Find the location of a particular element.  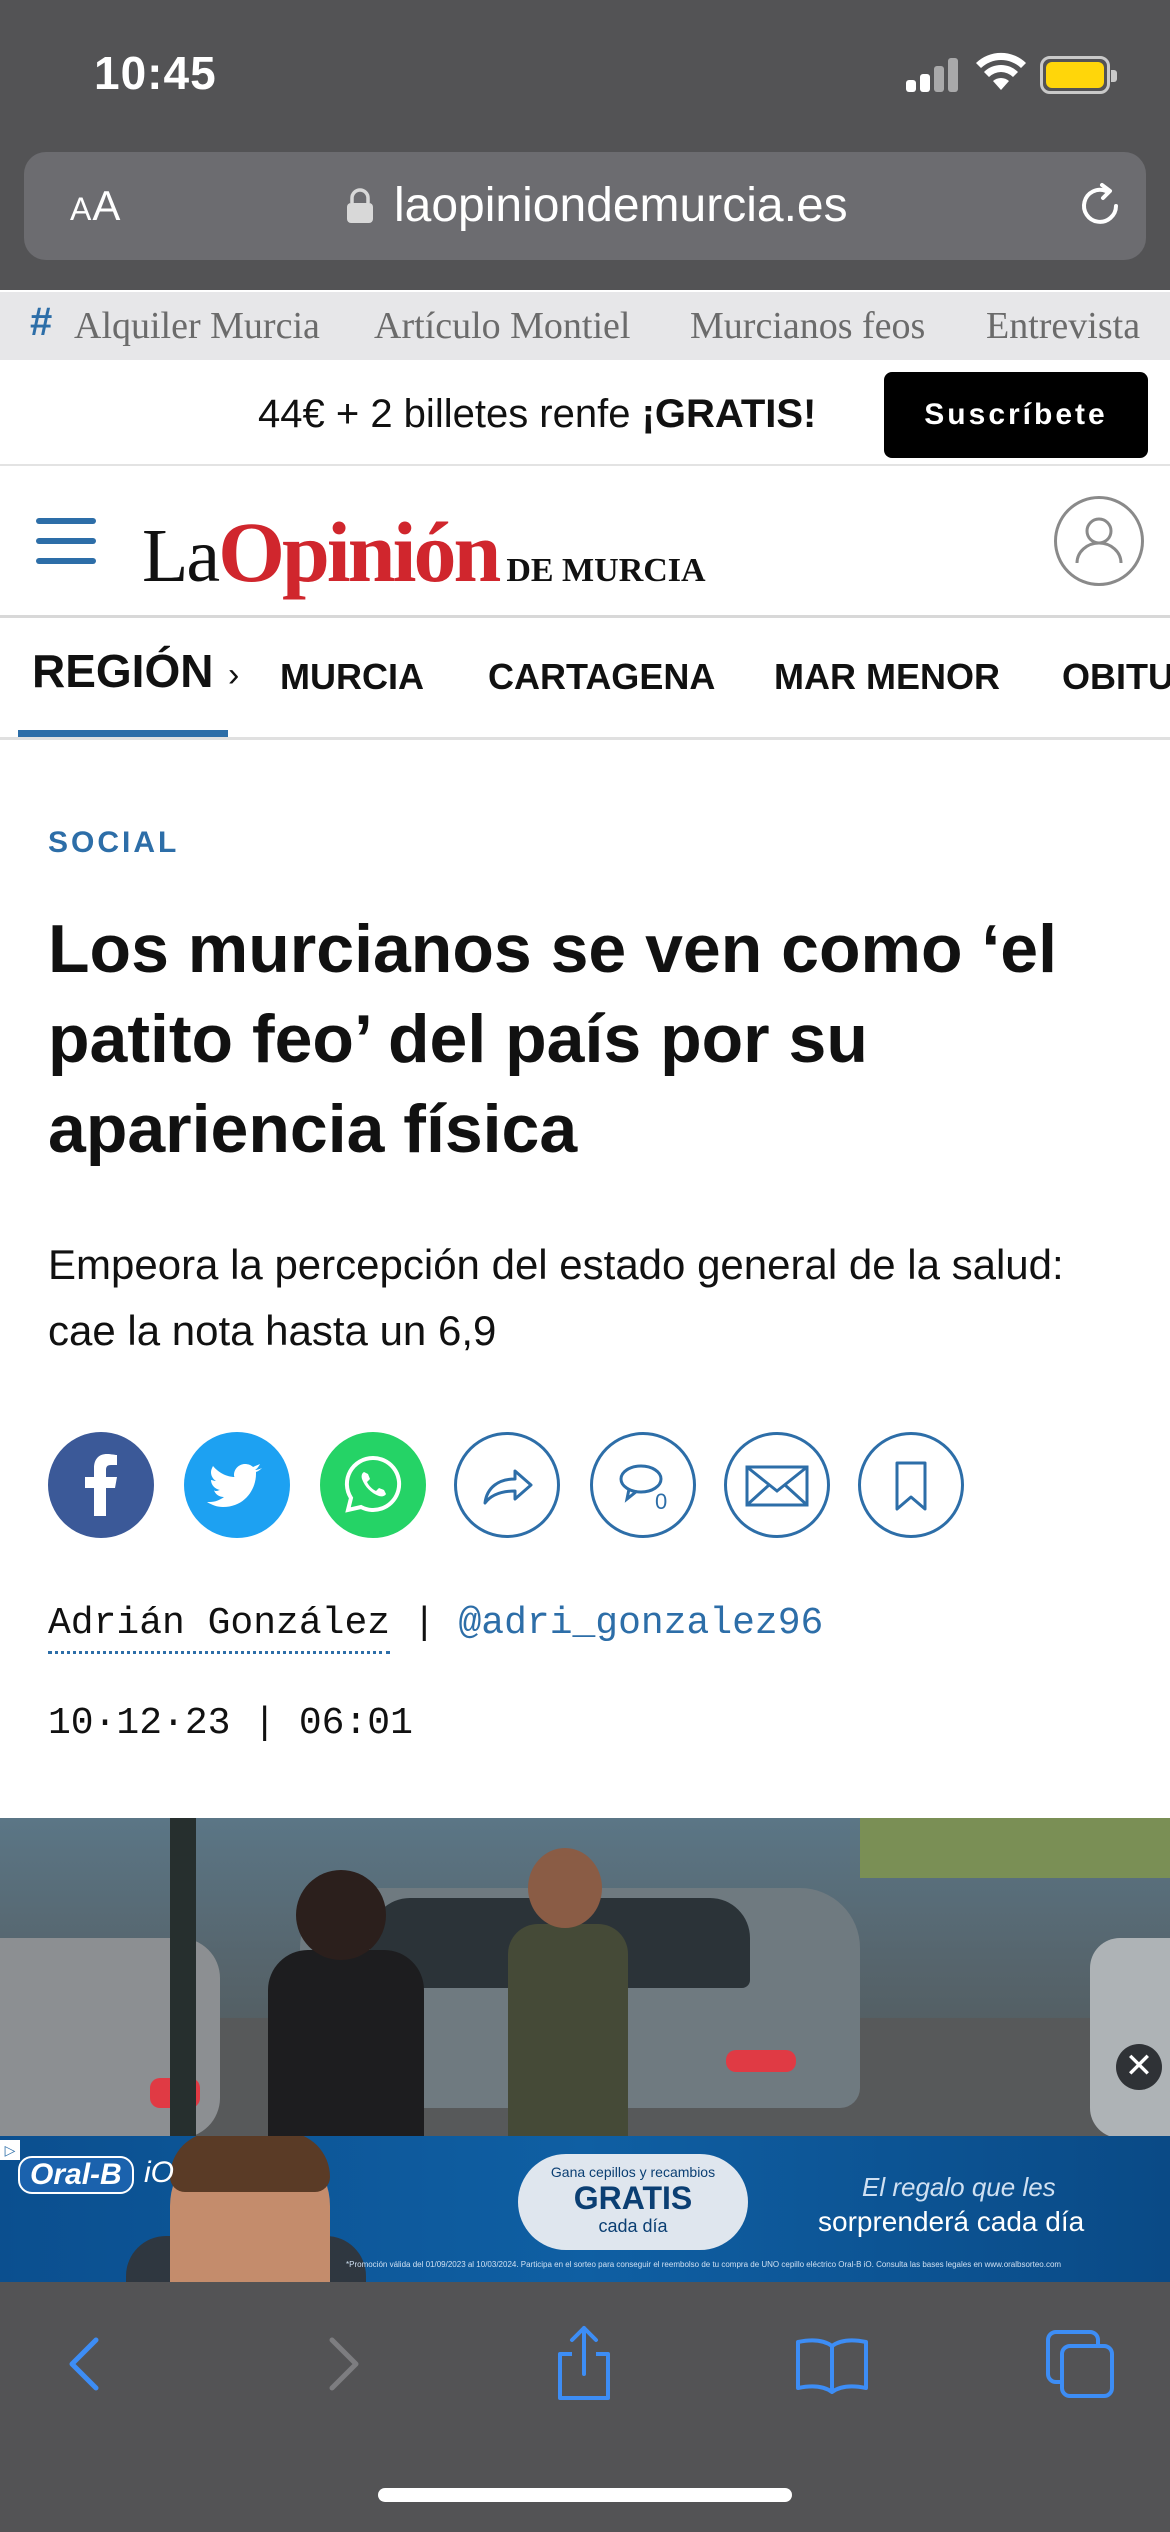

nav-item-mar-menor: MAR MENOR is located at coordinates (887, 677).